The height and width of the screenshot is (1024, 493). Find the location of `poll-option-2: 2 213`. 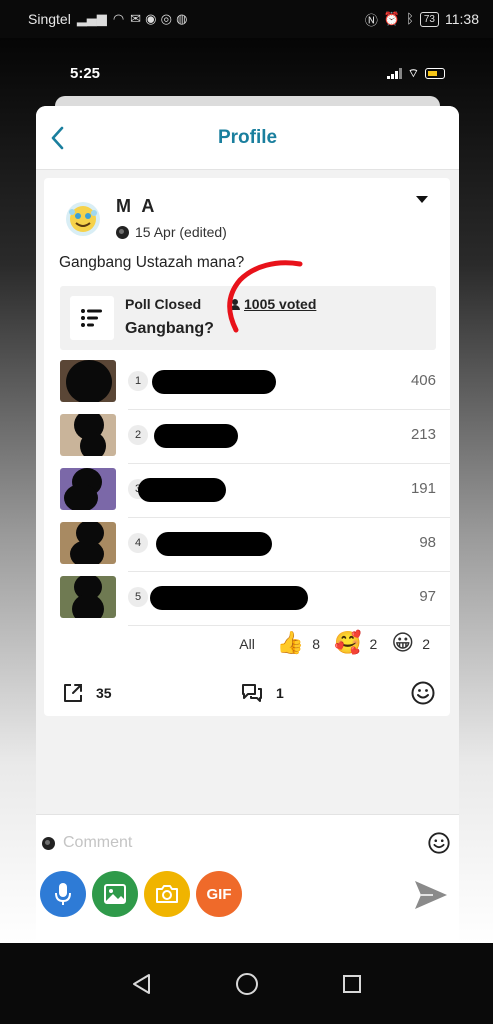

poll-option-2: 2 213 is located at coordinates (247, 437).